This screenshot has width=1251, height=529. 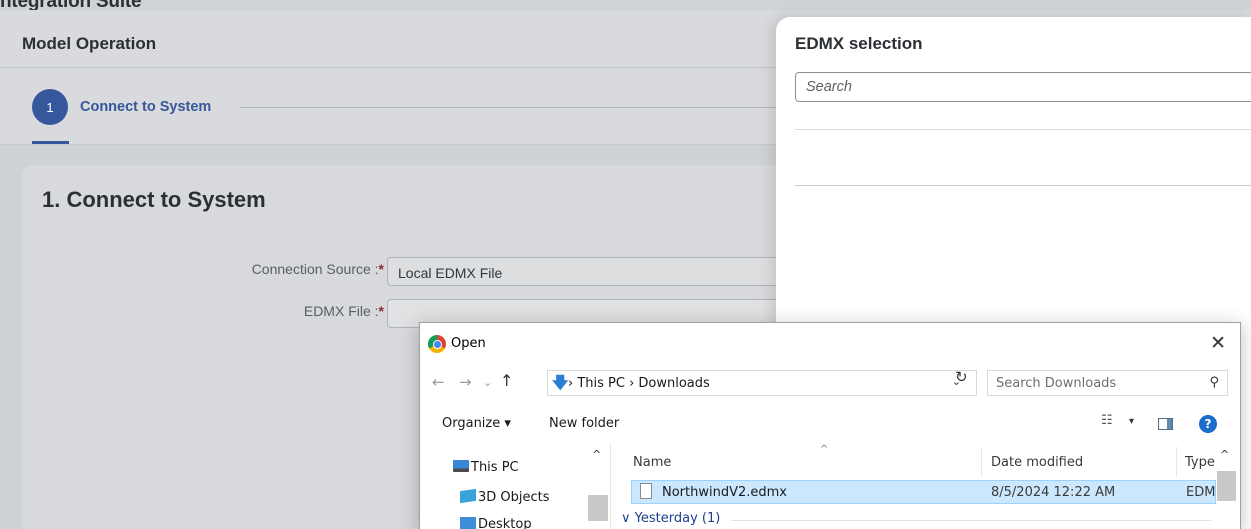 What do you see at coordinates (437, 344) in the screenshot?
I see `chrome-icon` at bounding box center [437, 344].